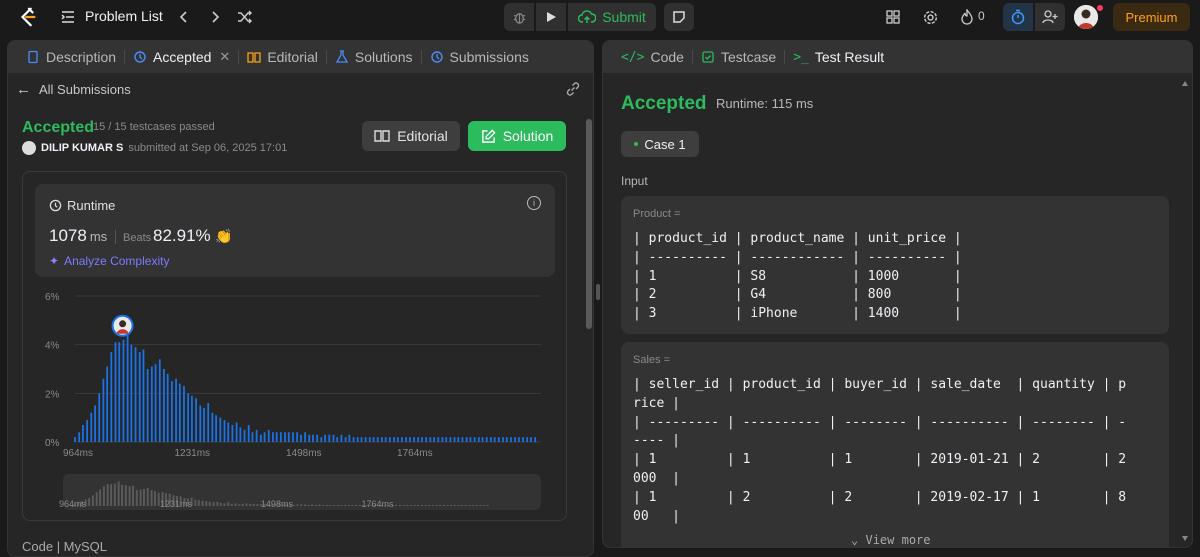 This screenshot has width=1200, height=557. Describe the element at coordinates (612, 17) in the screenshot. I see `submit-button: Submit` at that location.